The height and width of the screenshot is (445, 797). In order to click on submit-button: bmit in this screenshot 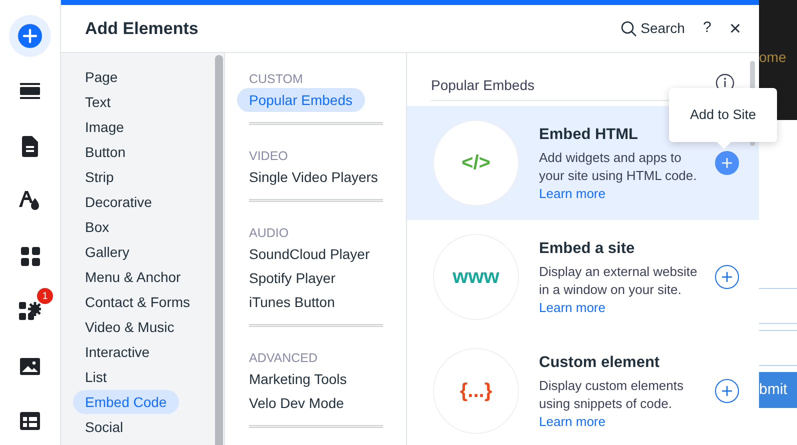, I will do `click(778, 390)`.